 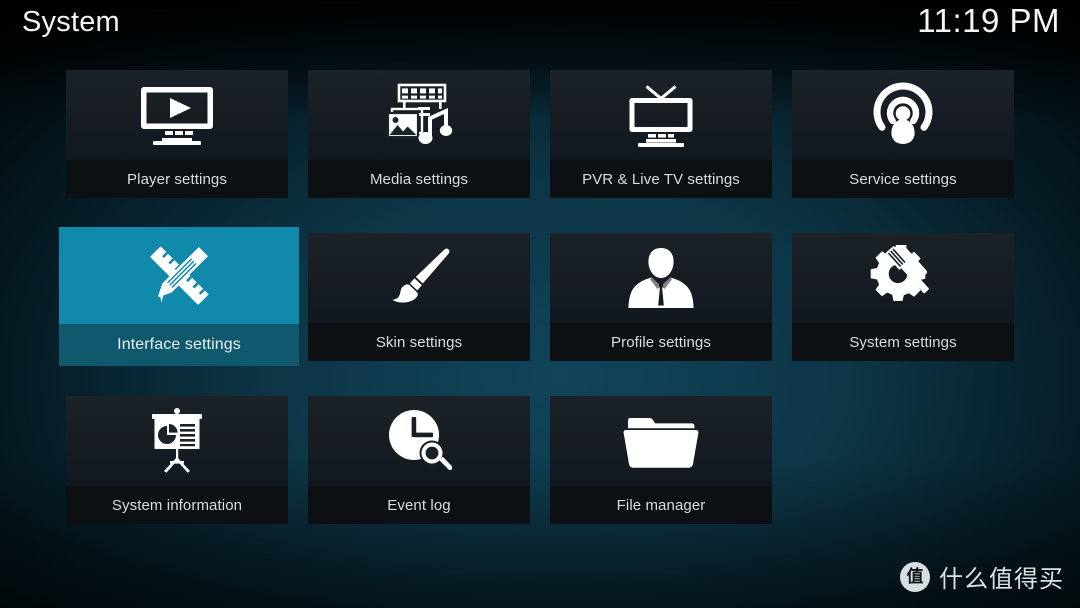 I want to click on tile-label: Service settings, so click(x=903, y=179).